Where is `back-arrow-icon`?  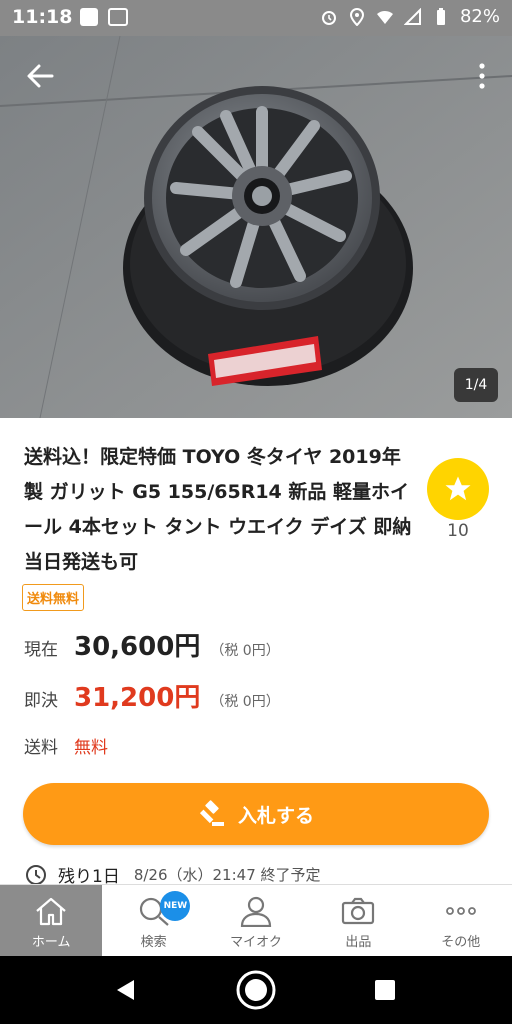 back-arrow-icon is located at coordinates (40, 76).